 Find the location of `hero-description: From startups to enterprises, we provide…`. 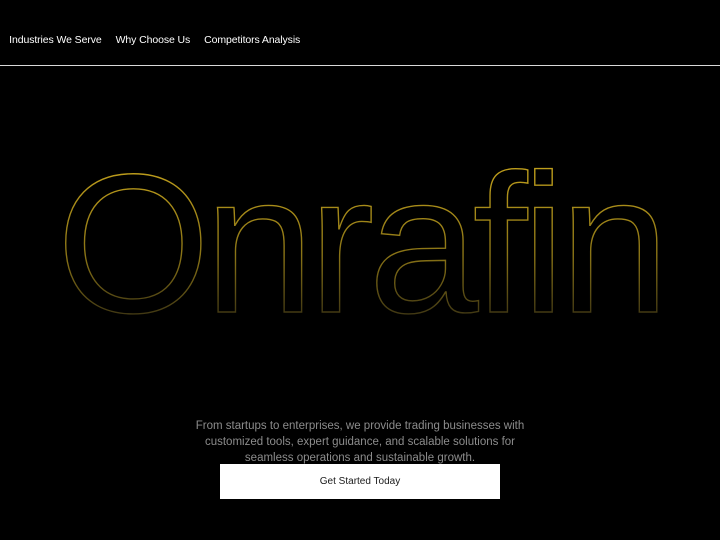

hero-description: From startups to enterprises, we provide… is located at coordinates (360, 441).